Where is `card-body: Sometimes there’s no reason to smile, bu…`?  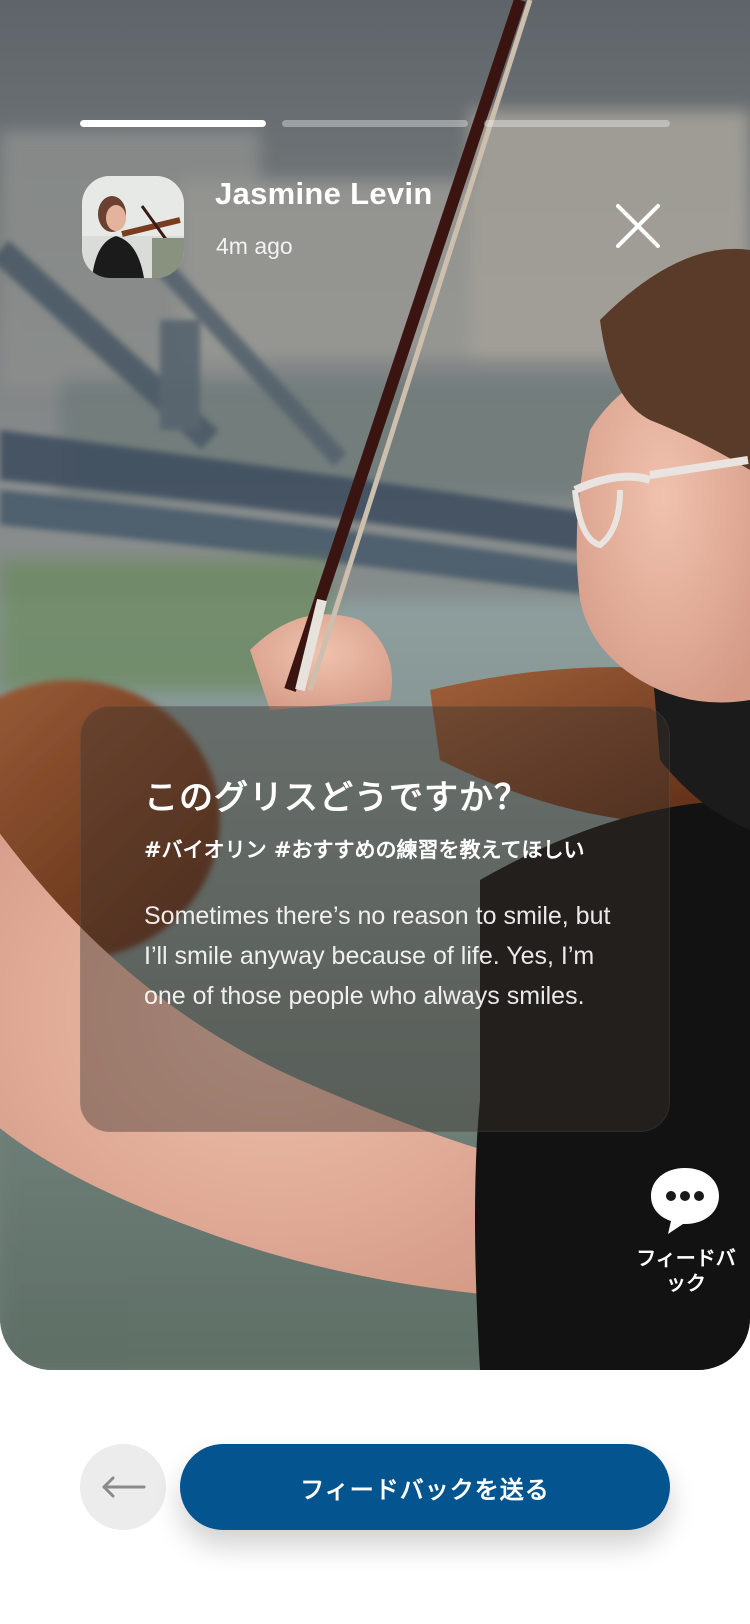 card-body: Sometimes there’s no reason to smile, bu… is located at coordinates (377, 956).